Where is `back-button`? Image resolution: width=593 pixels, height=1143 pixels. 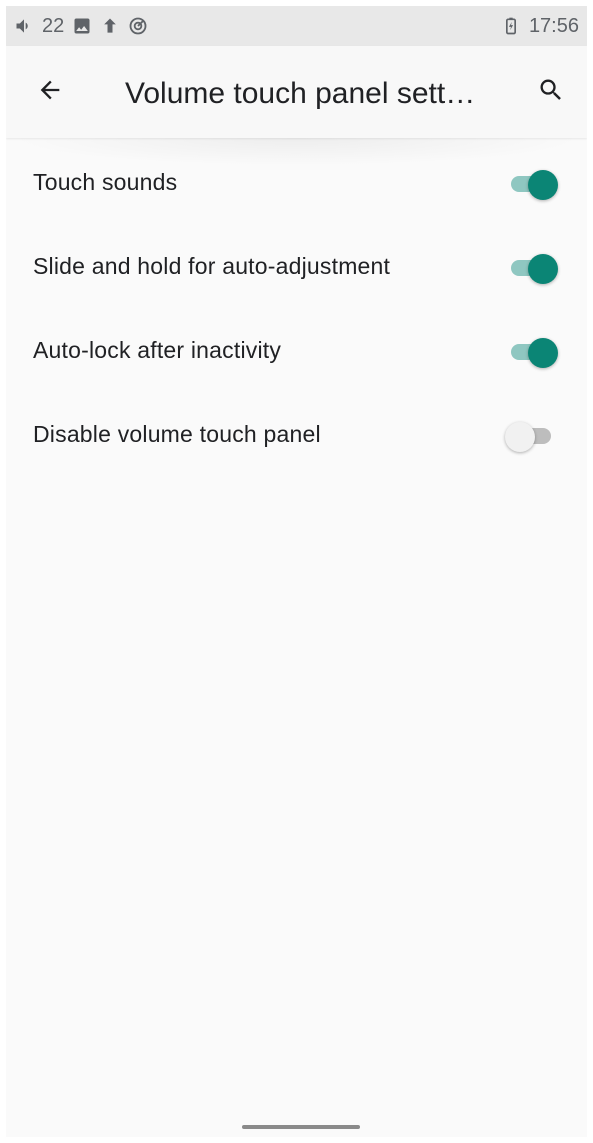 back-button is located at coordinates (50, 92).